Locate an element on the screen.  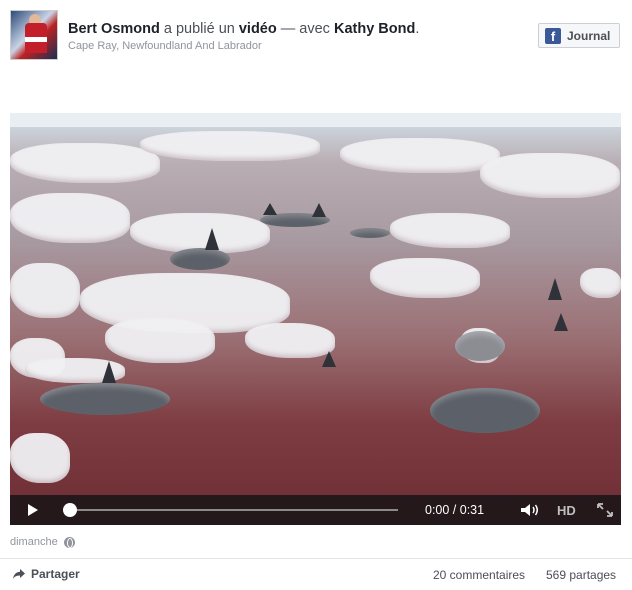
object-link: vidéo is located at coordinates (258, 29).